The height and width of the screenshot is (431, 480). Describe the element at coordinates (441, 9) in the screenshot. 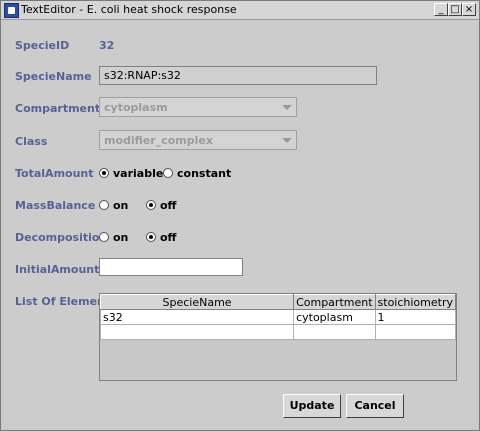

I see `minimize-button: _` at that location.